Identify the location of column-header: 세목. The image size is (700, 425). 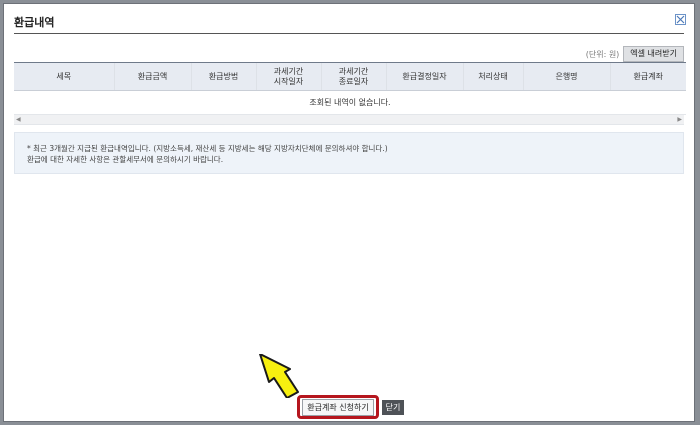
(64, 76).